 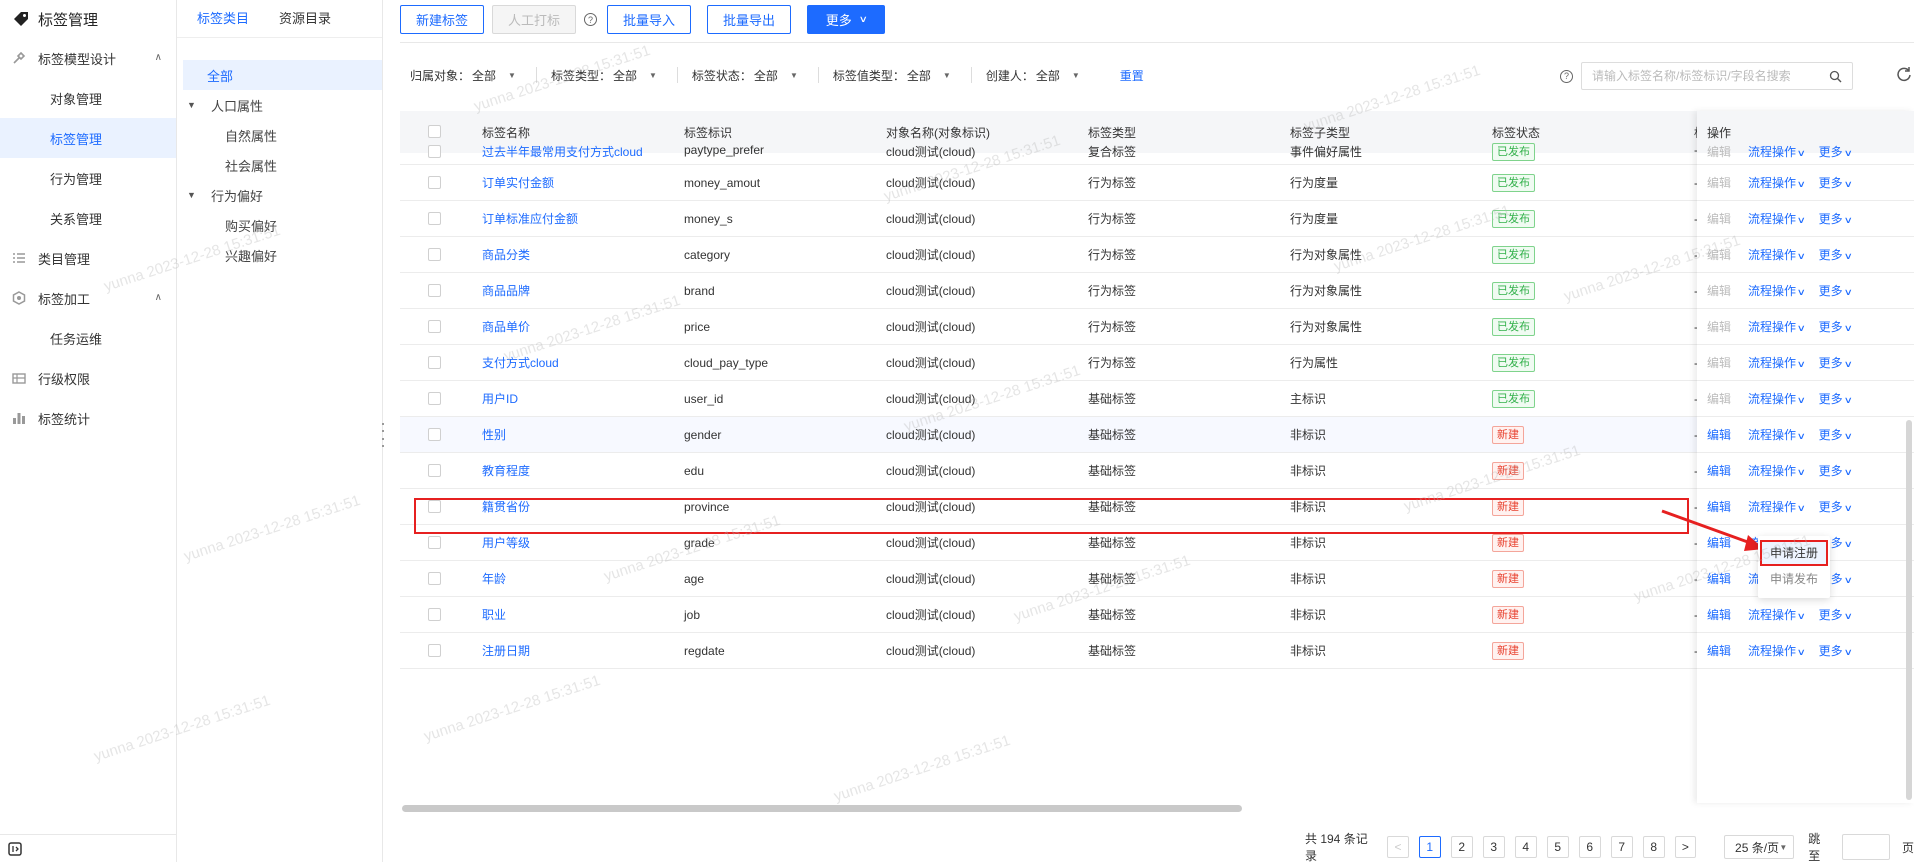 I want to click on batch-import-button: 批量导入, so click(x=649, y=19).